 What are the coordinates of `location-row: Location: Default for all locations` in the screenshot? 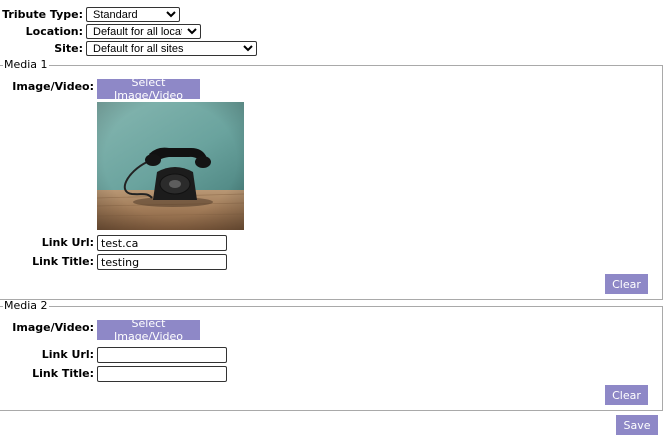 It's located at (100, 31).